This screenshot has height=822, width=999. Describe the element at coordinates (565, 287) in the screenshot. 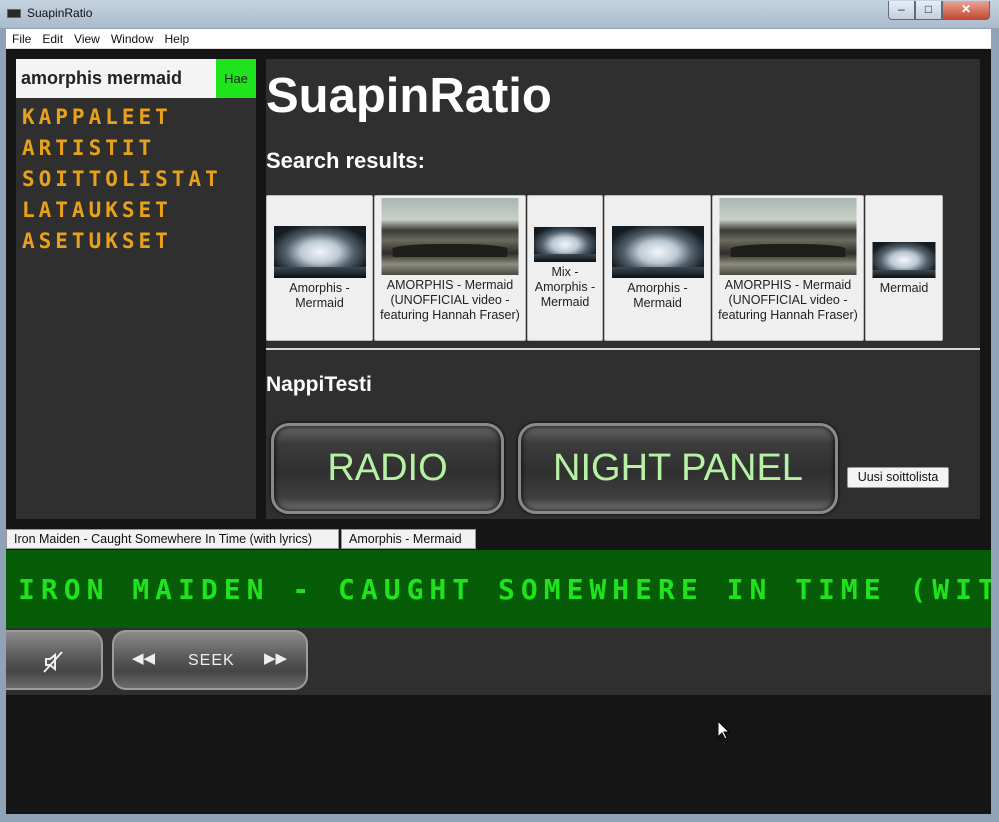

I see `result-caption: Mix - Amorphis - Mermaid` at that location.